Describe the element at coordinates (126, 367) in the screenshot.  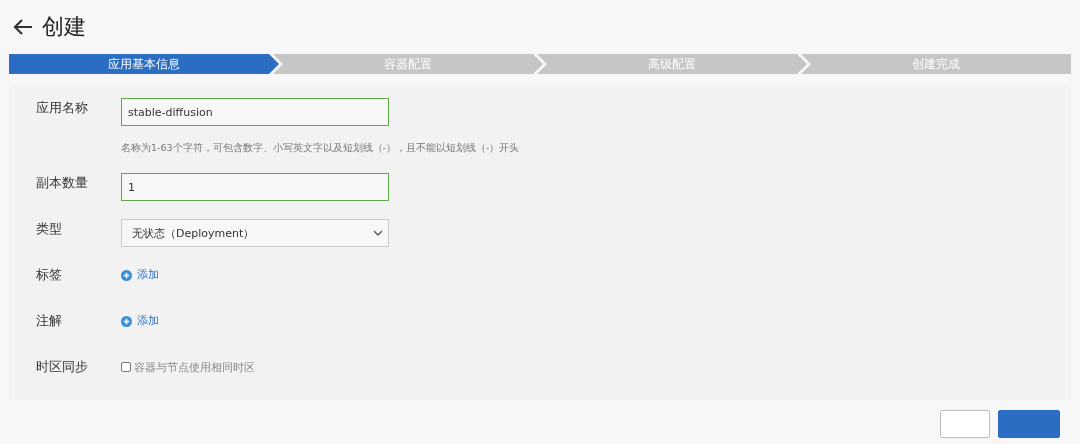
I see `checkbox` at that location.